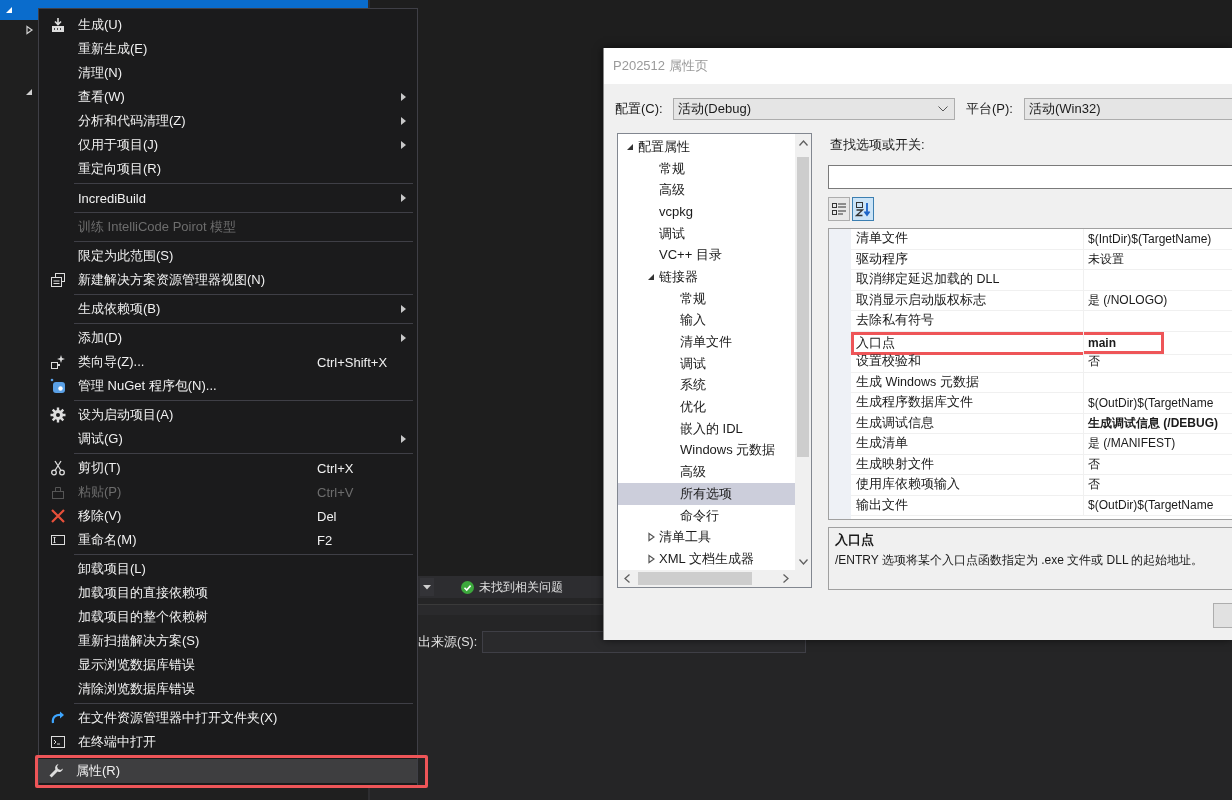 Image resolution: width=1232 pixels, height=800 pixels. I want to click on shortcut-text: Ctrl+X, so click(335, 468).